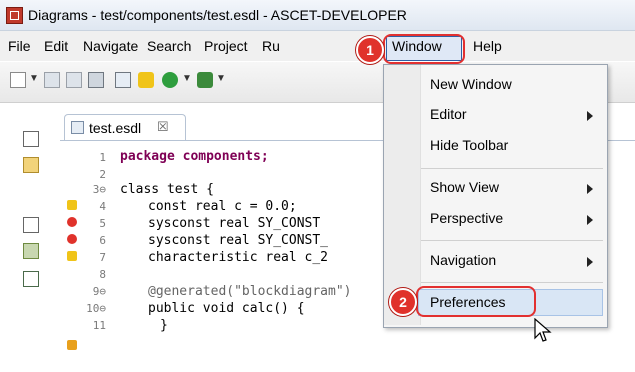  Describe the element at coordinates (234, 223) in the screenshot. I see `code-line: sysconst real SY_CONST` at that location.